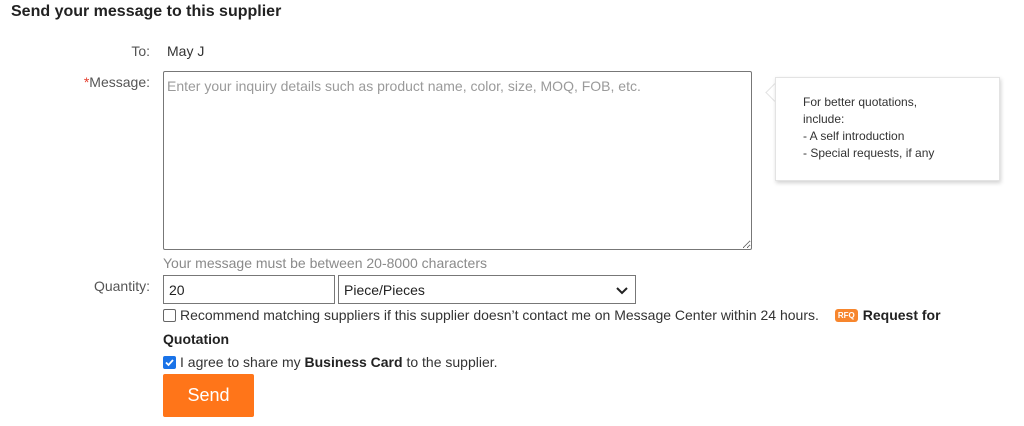 This screenshot has height=426, width=1024. Describe the element at coordinates (208, 395) in the screenshot. I see `send-button: Send` at that location.